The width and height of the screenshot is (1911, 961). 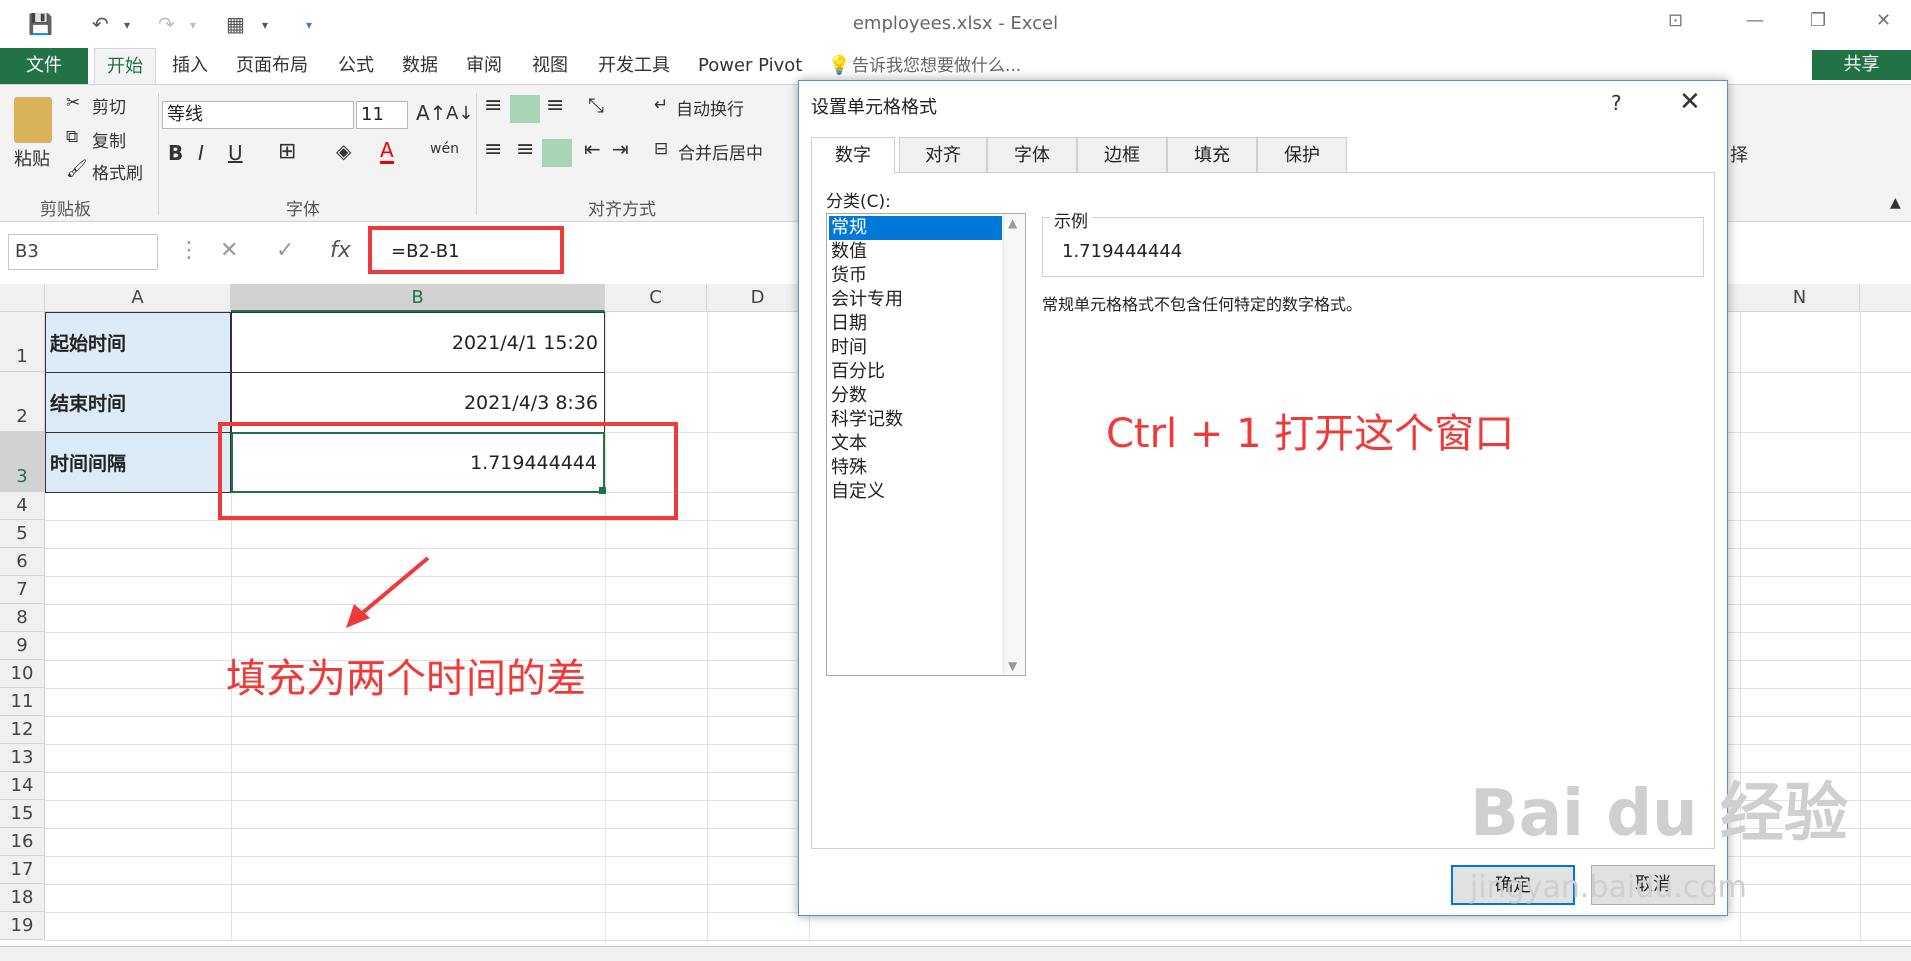 I want to click on scroll-down-icon: ▼, so click(x=1012, y=666).